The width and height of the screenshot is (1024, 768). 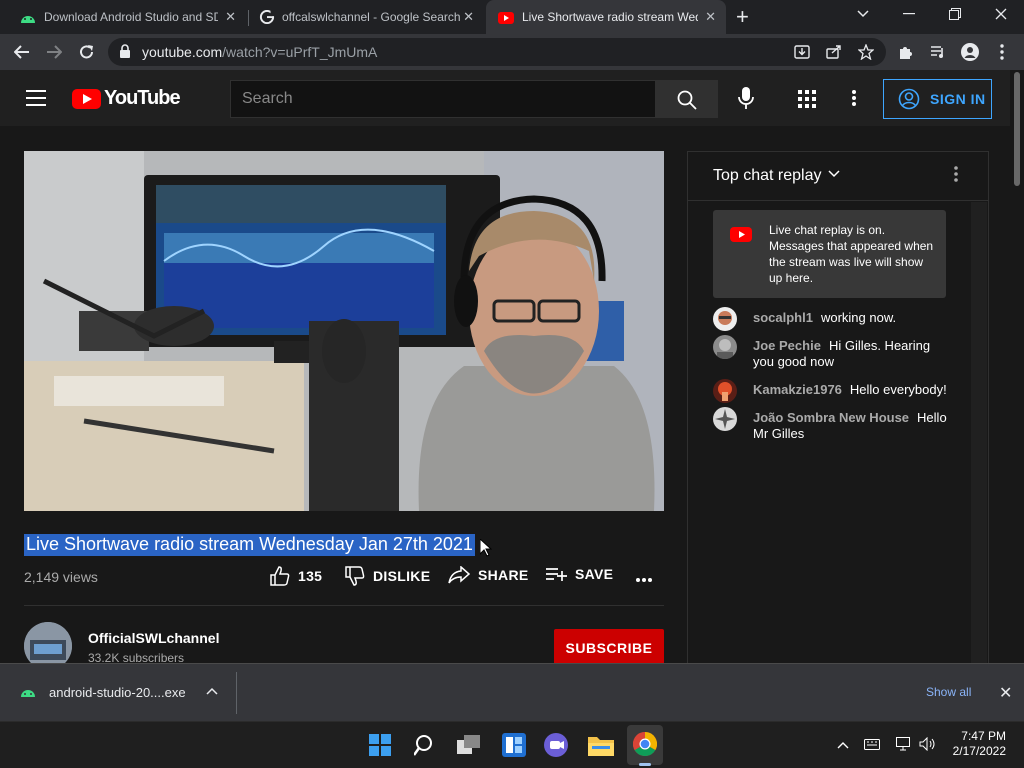 I want to click on show-all-button: Show all, so click(x=948, y=692).